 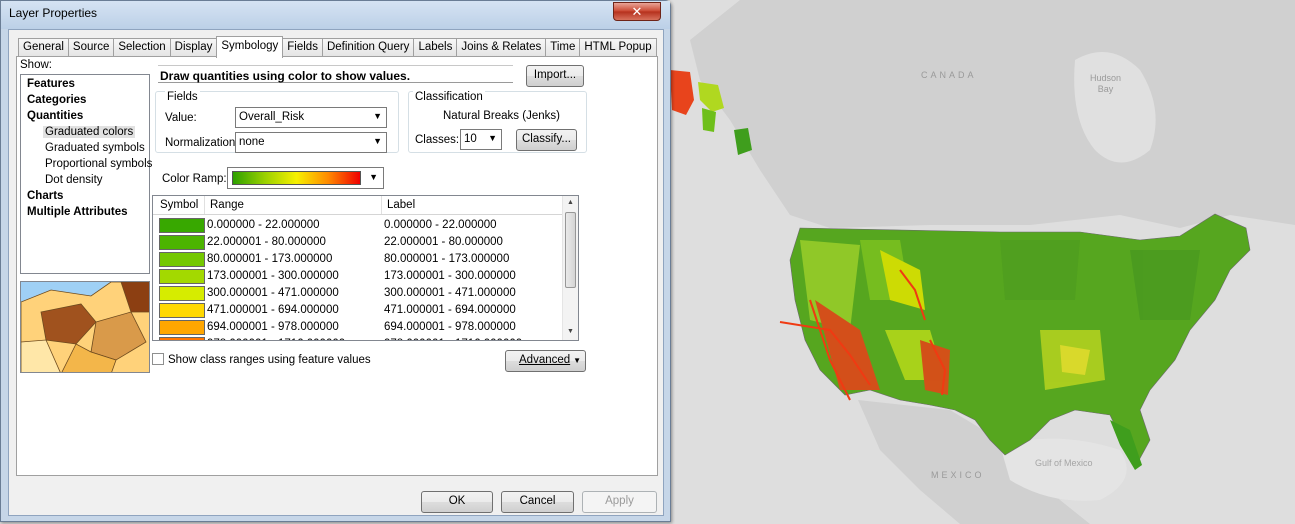 I want to click on value-selected: Overall_Risk, so click(x=272, y=117).